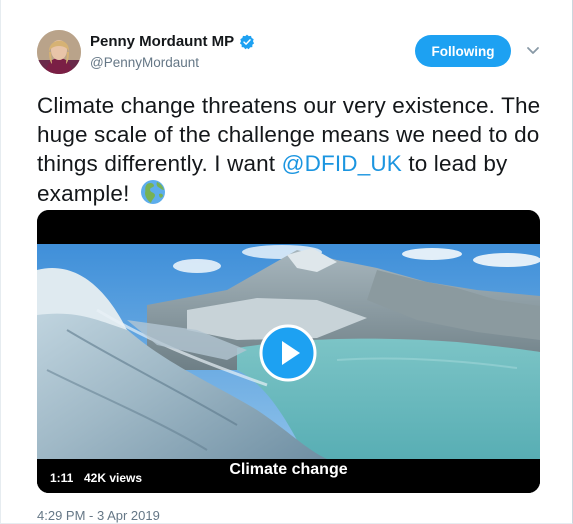  Describe the element at coordinates (98, 515) in the screenshot. I see `tweet-timestamp: 4:29 PM - 3 Apr 2019` at that location.